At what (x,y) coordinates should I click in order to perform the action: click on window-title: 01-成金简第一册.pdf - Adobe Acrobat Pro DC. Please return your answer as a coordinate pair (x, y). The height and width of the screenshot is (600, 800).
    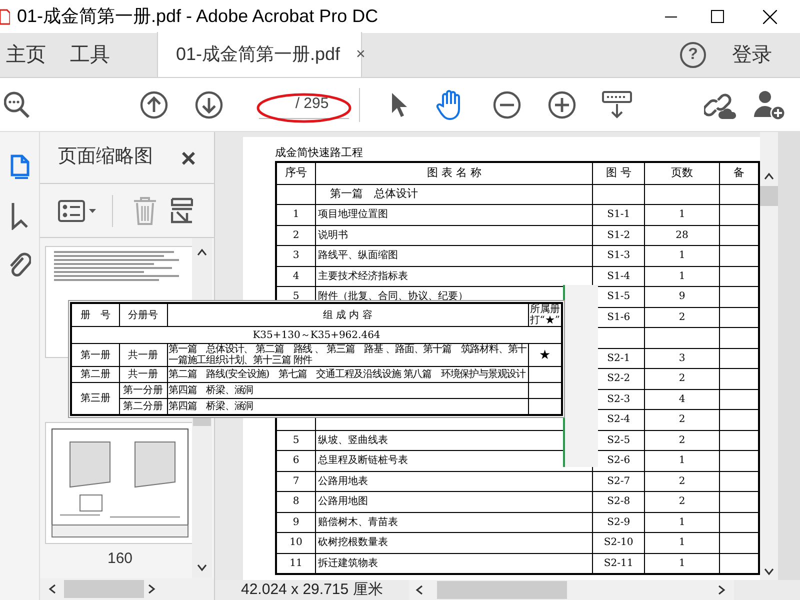
    Looking at the image, I should click on (197, 16).